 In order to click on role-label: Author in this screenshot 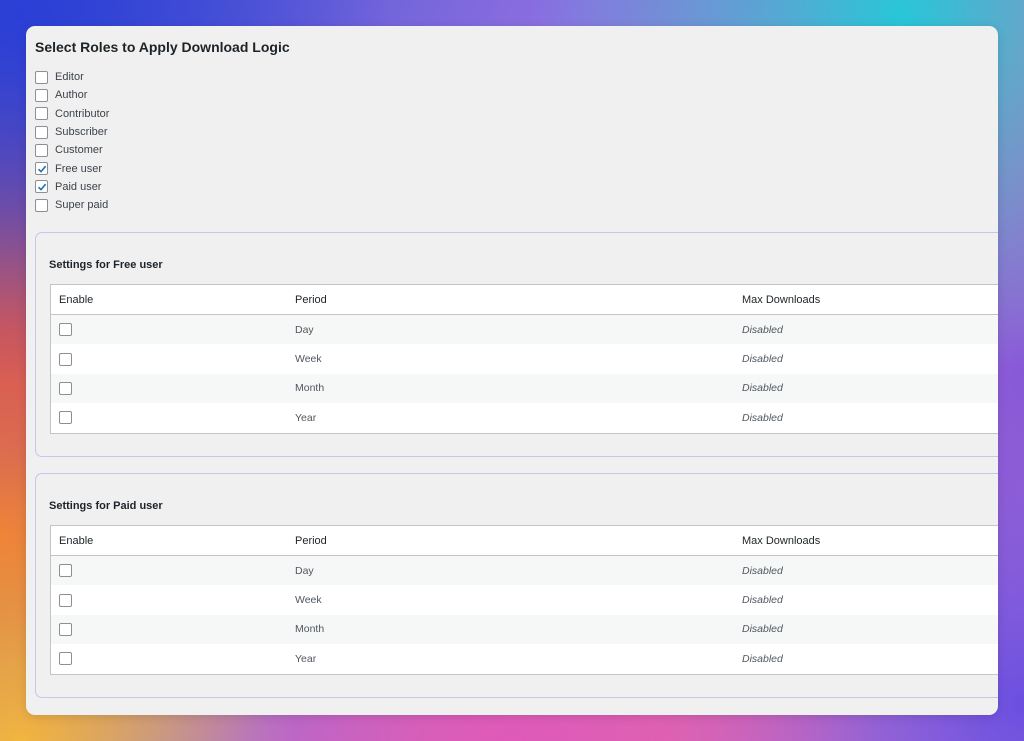, I will do `click(71, 95)`.